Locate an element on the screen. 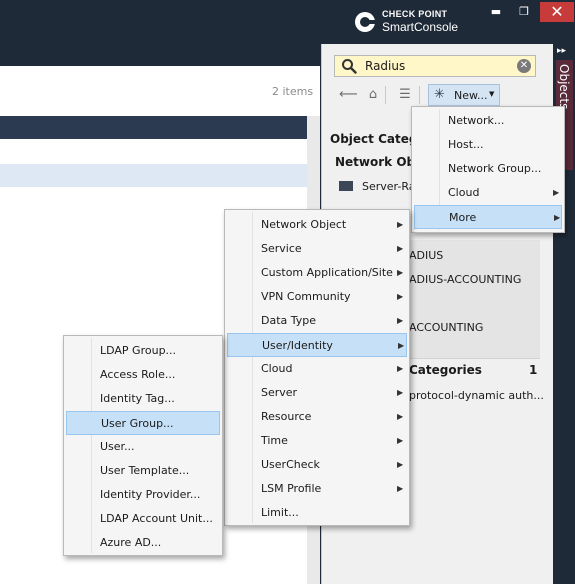  expand-arrow-icon: ▸▸ is located at coordinates (561, 51).